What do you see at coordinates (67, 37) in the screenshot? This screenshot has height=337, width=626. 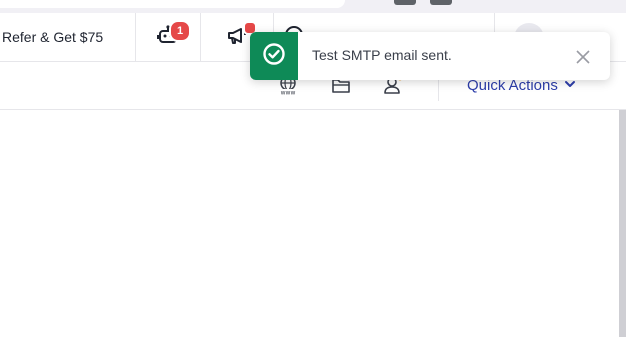 I see `refer-link: Refer & Get $75` at bounding box center [67, 37].